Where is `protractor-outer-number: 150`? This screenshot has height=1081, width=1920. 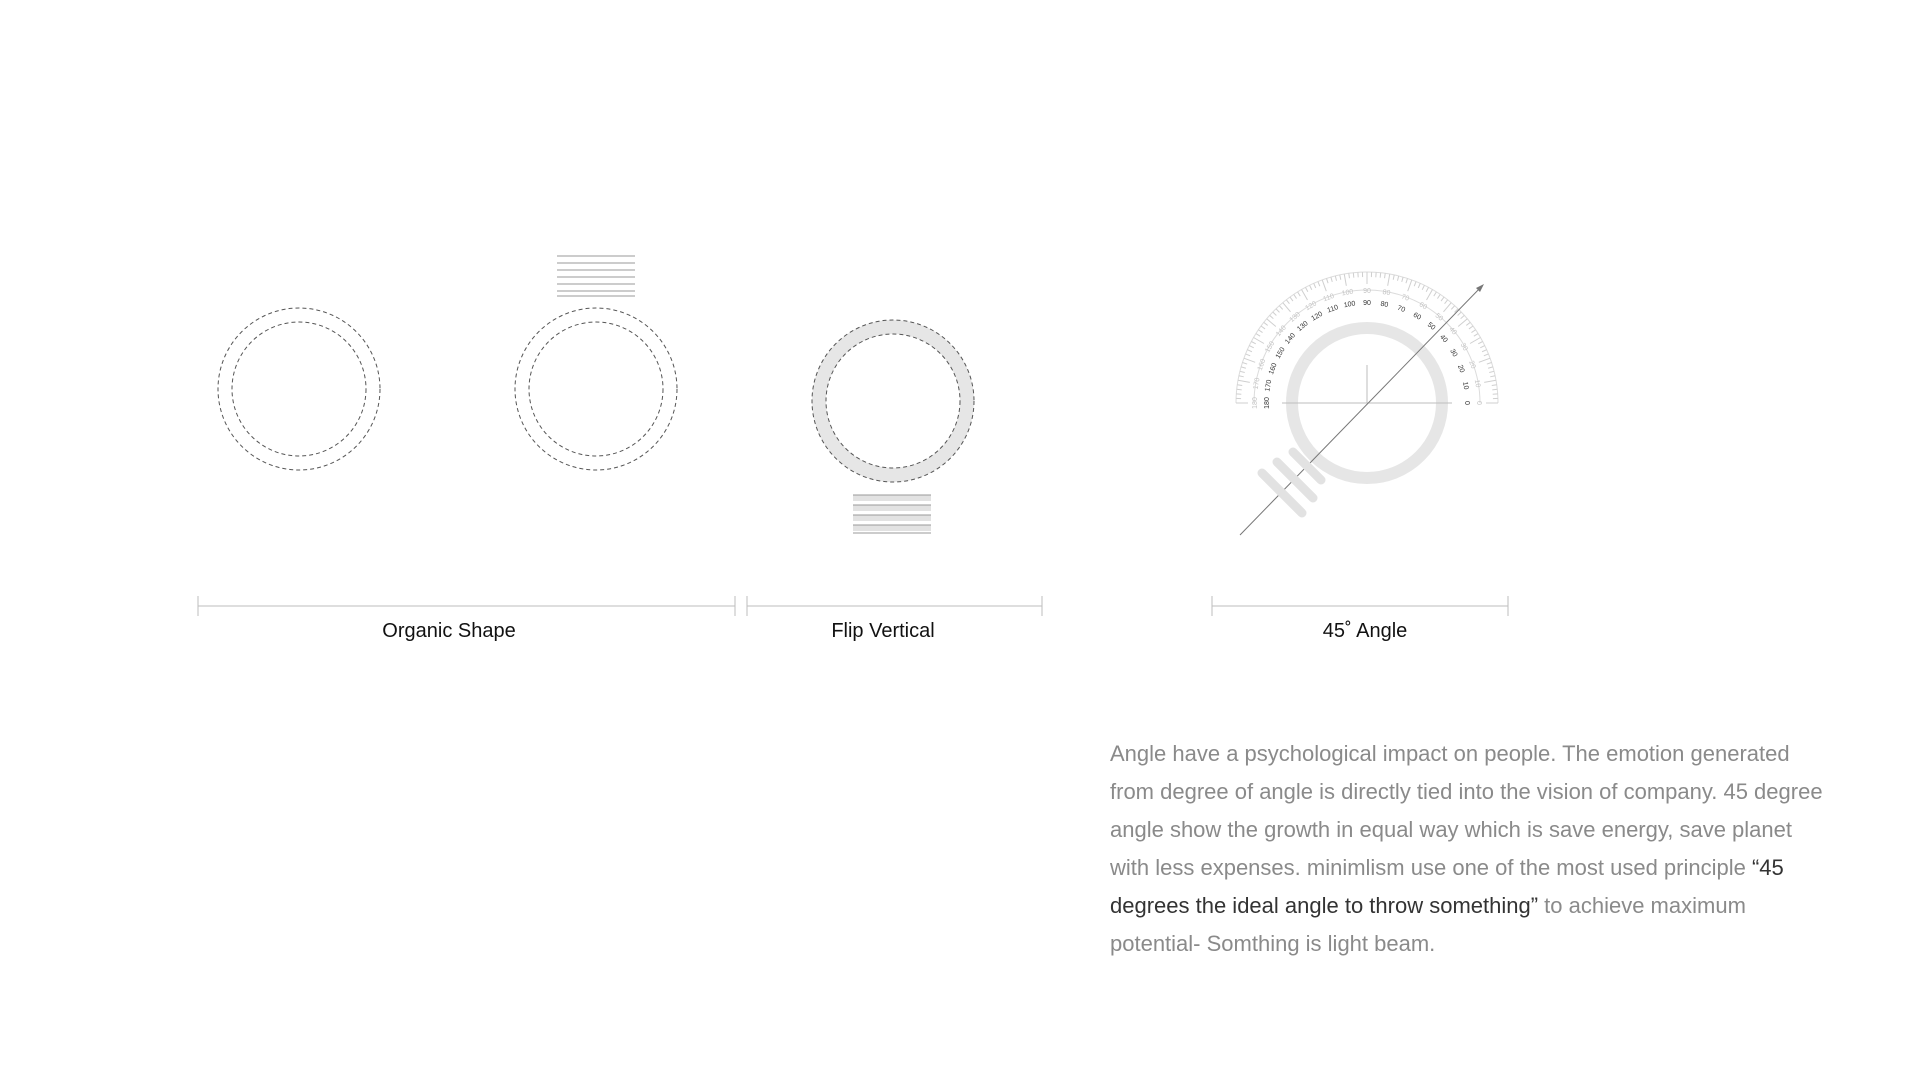
protractor-outer-number: 150 is located at coordinates (1270, 347).